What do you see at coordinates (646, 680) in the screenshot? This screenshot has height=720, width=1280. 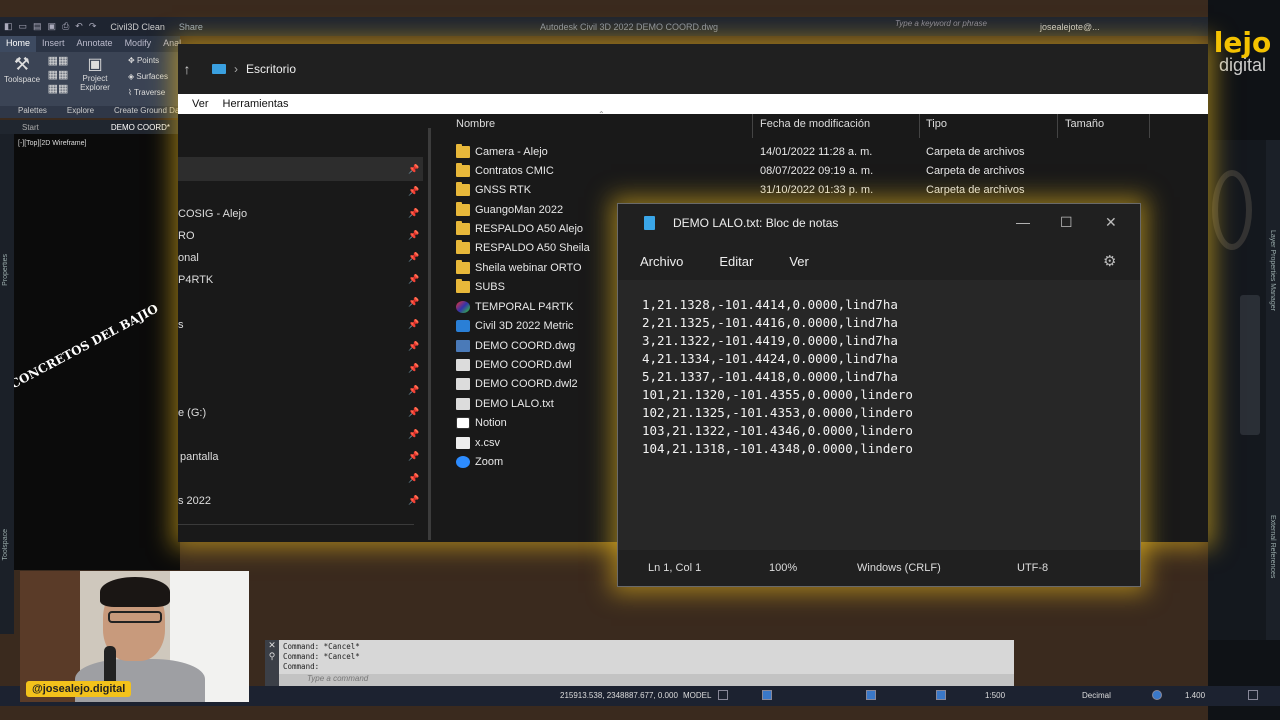 I see `command-input: Type a command` at bounding box center [646, 680].